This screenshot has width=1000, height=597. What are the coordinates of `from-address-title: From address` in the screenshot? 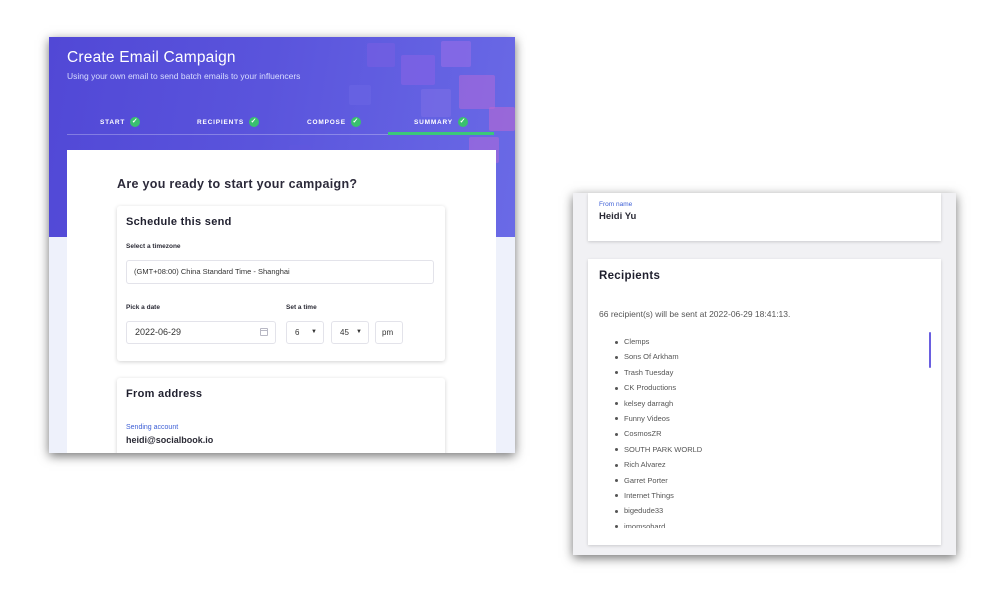 It's located at (164, 394).